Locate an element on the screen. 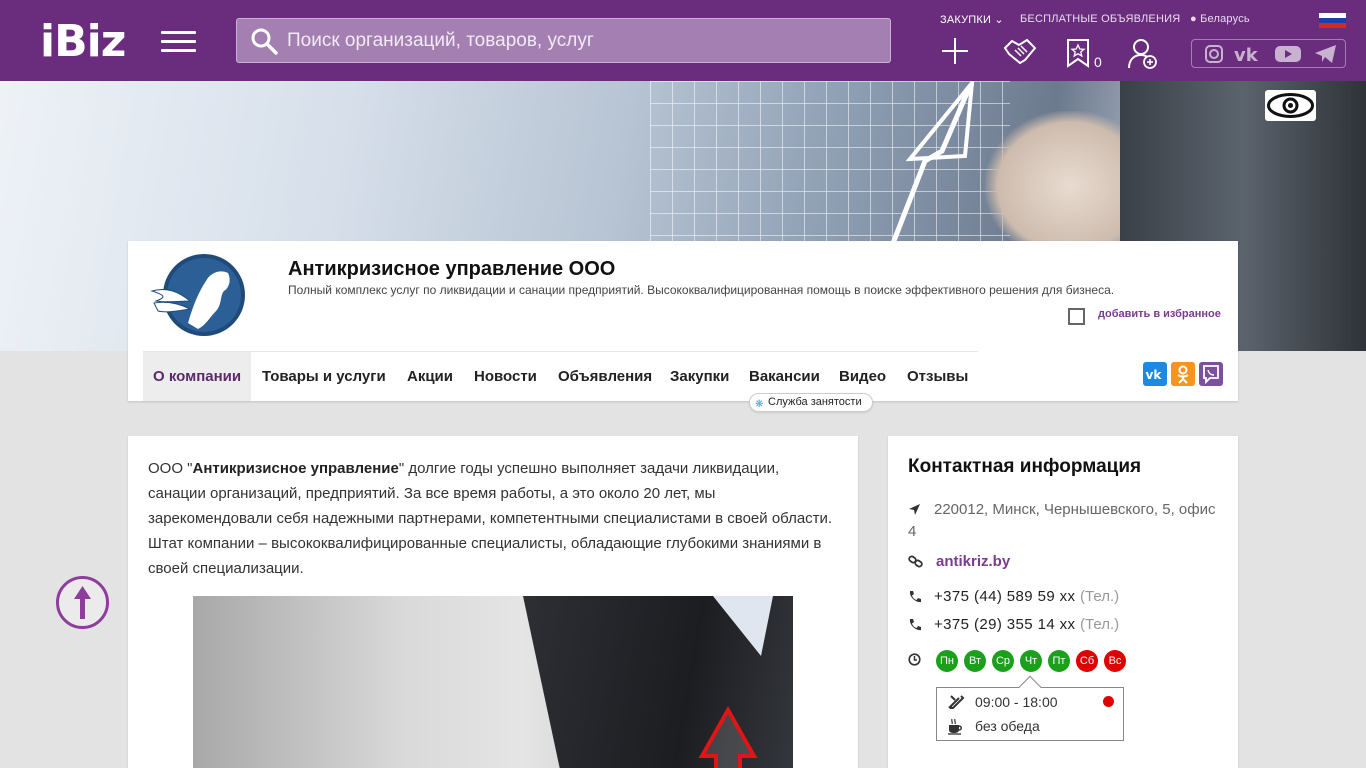 The height and width of the screenshot is (768, 1366). search-box is located at coordinates (563, 40).